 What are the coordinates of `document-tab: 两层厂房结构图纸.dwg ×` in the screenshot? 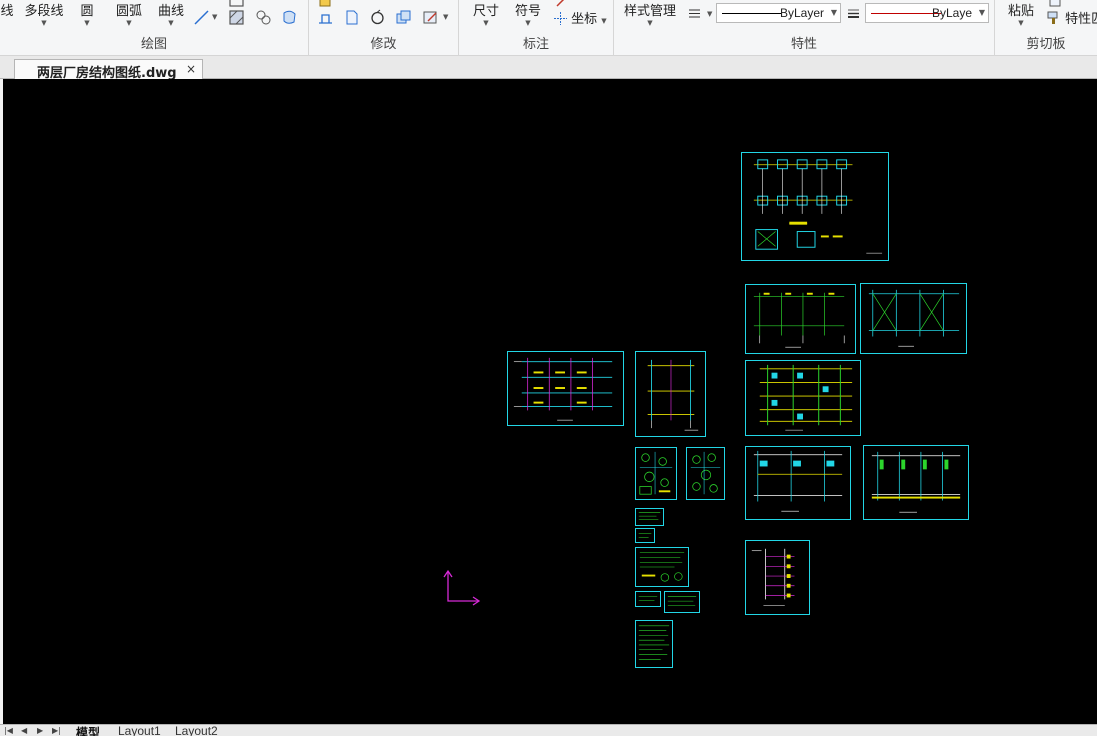 It's located at (108, 70).